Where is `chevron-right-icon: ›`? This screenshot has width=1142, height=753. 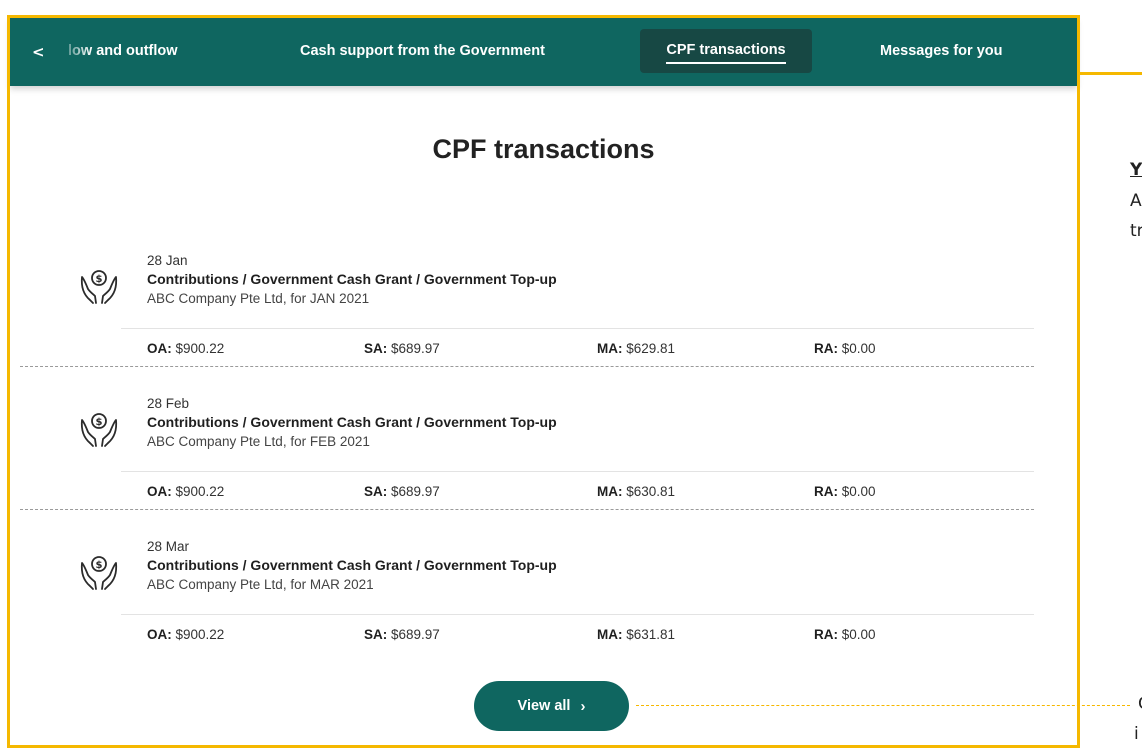 chevron-right-icon: › is located at coordinates (583, 706).